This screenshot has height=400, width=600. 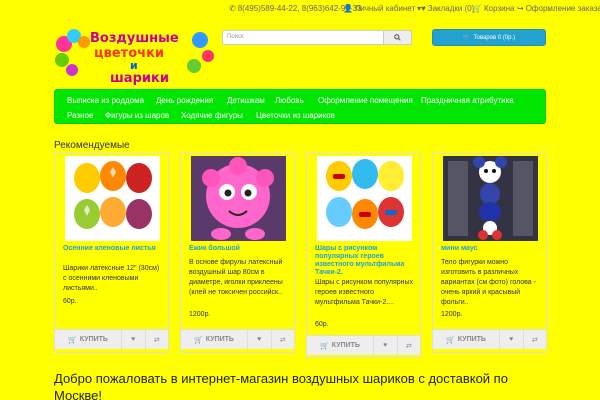 What do you see at coordinates (80, 115) in the screenshot?
I see `menu-item-misc: Разное` at bounding box center [80, 115].